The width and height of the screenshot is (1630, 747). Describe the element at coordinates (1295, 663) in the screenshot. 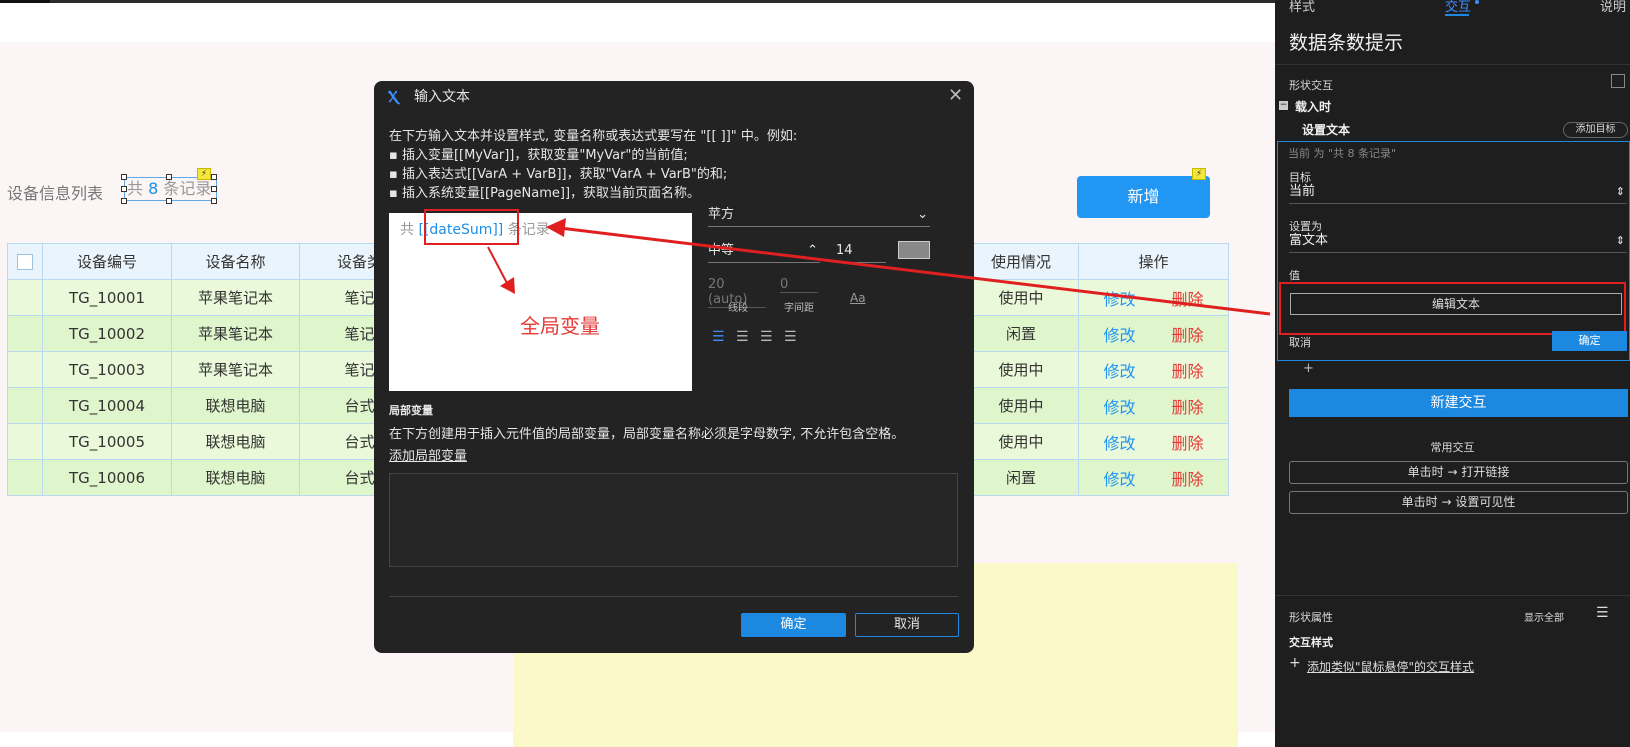

I see `plus-icon: +` at that location.